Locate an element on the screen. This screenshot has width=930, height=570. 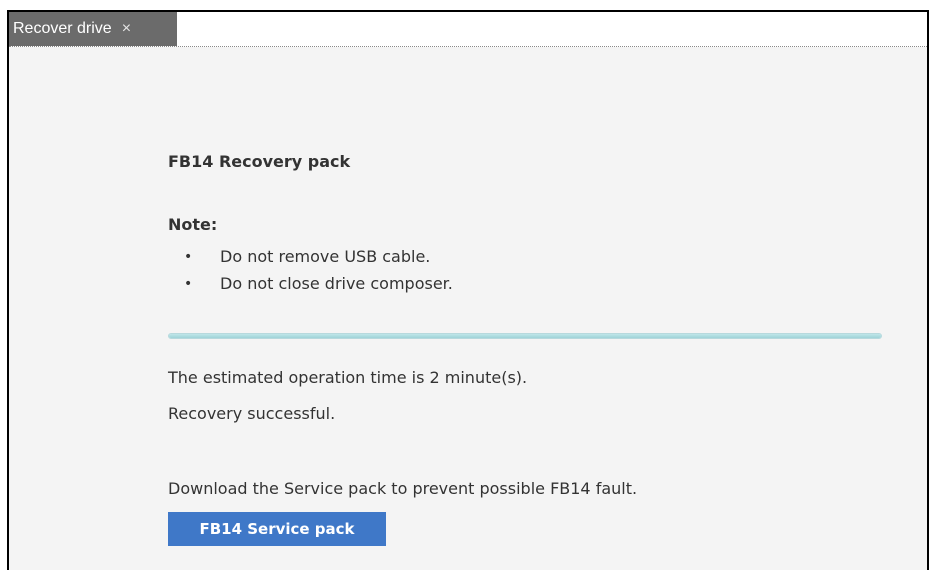
tab-recover-drive: Recover drive × is located at coordinates (93, 29).